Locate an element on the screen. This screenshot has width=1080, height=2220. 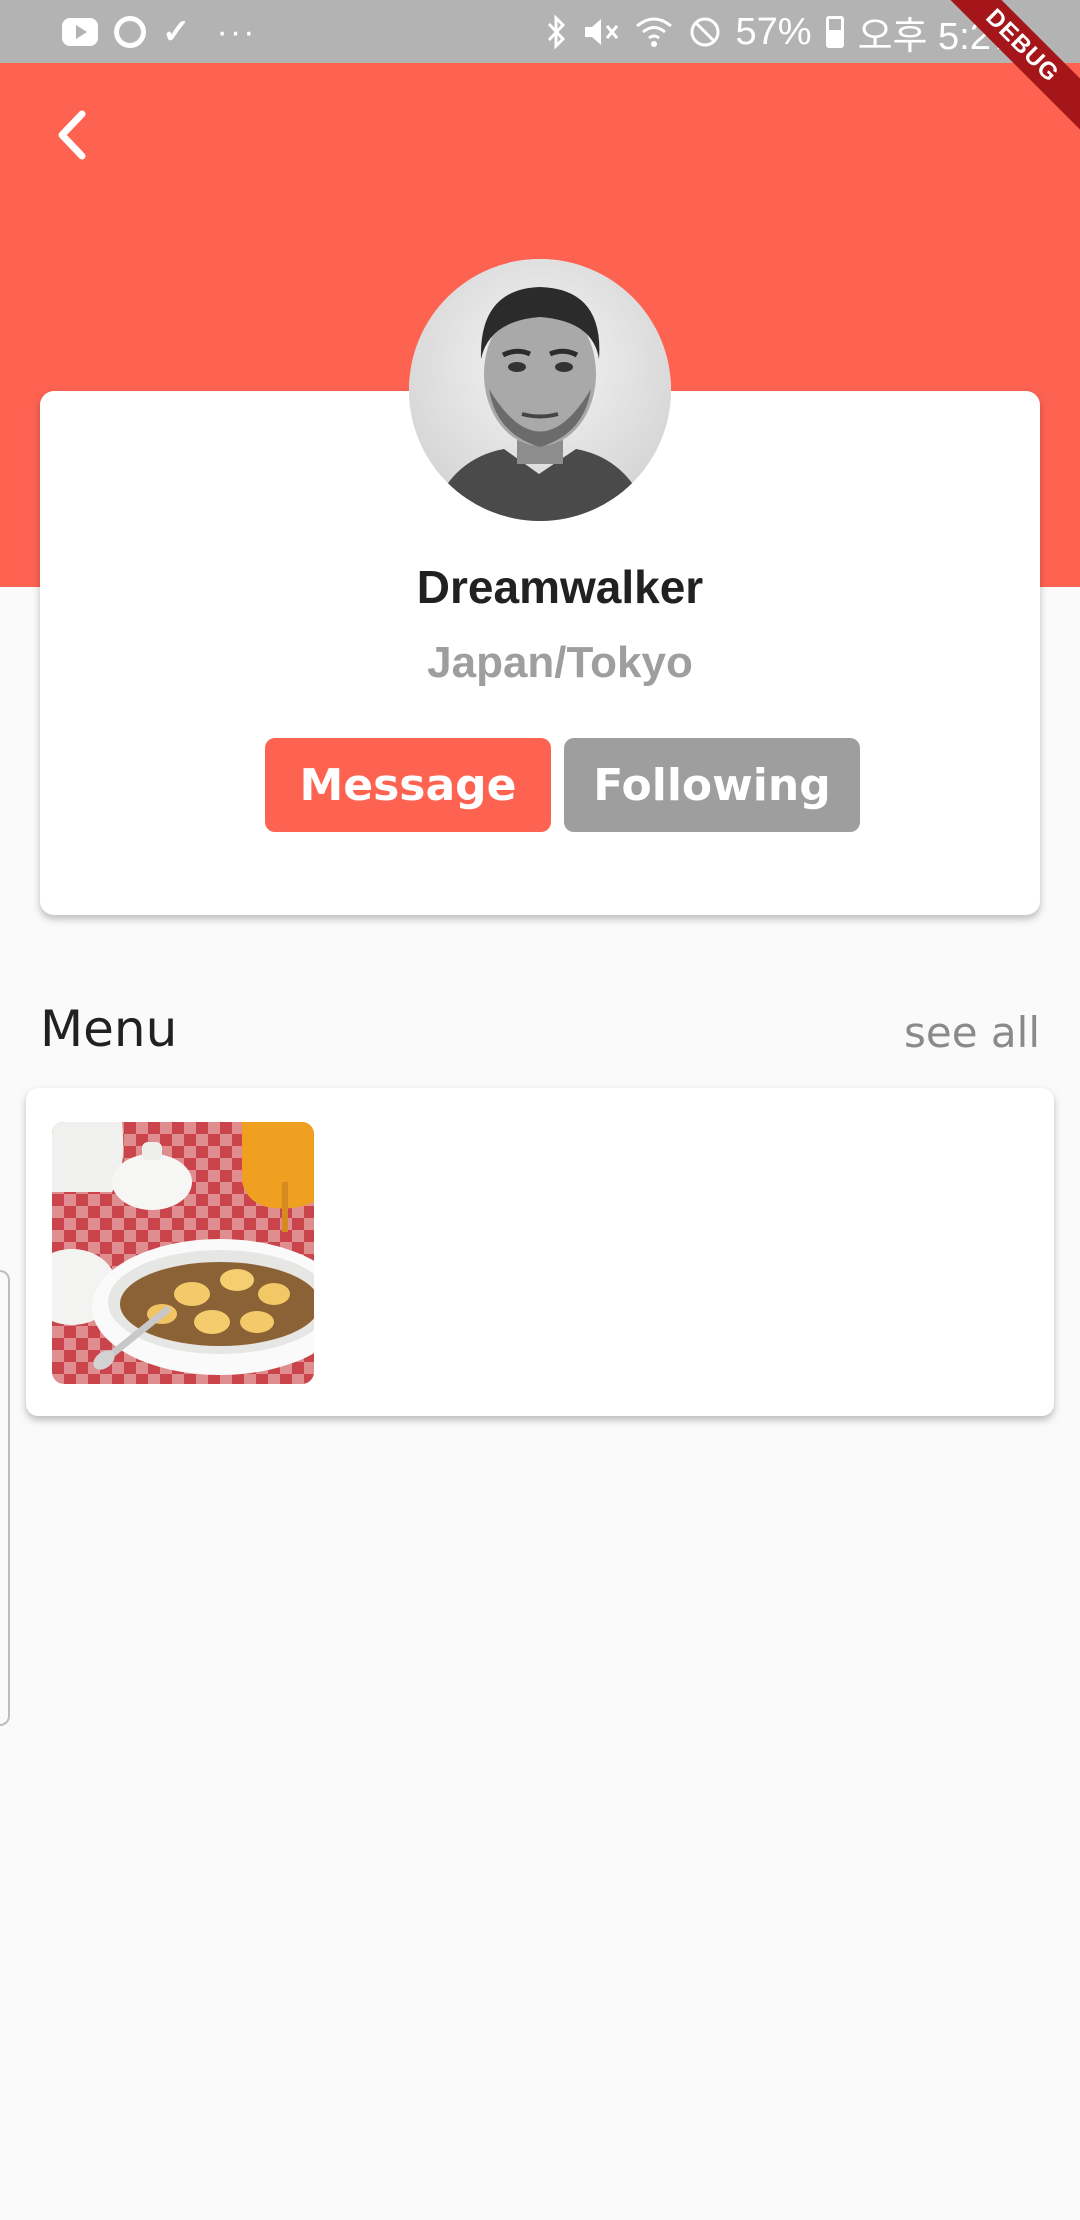
profile-photo is located at coordinates (540, 390).